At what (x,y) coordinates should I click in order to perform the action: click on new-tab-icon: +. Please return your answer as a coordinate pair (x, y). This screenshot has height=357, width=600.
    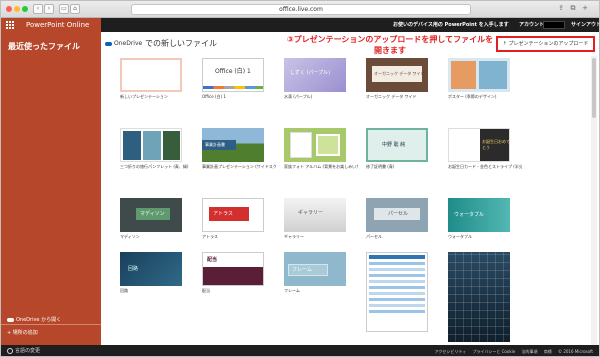
    Looking at the image, I should click on (585, 9).